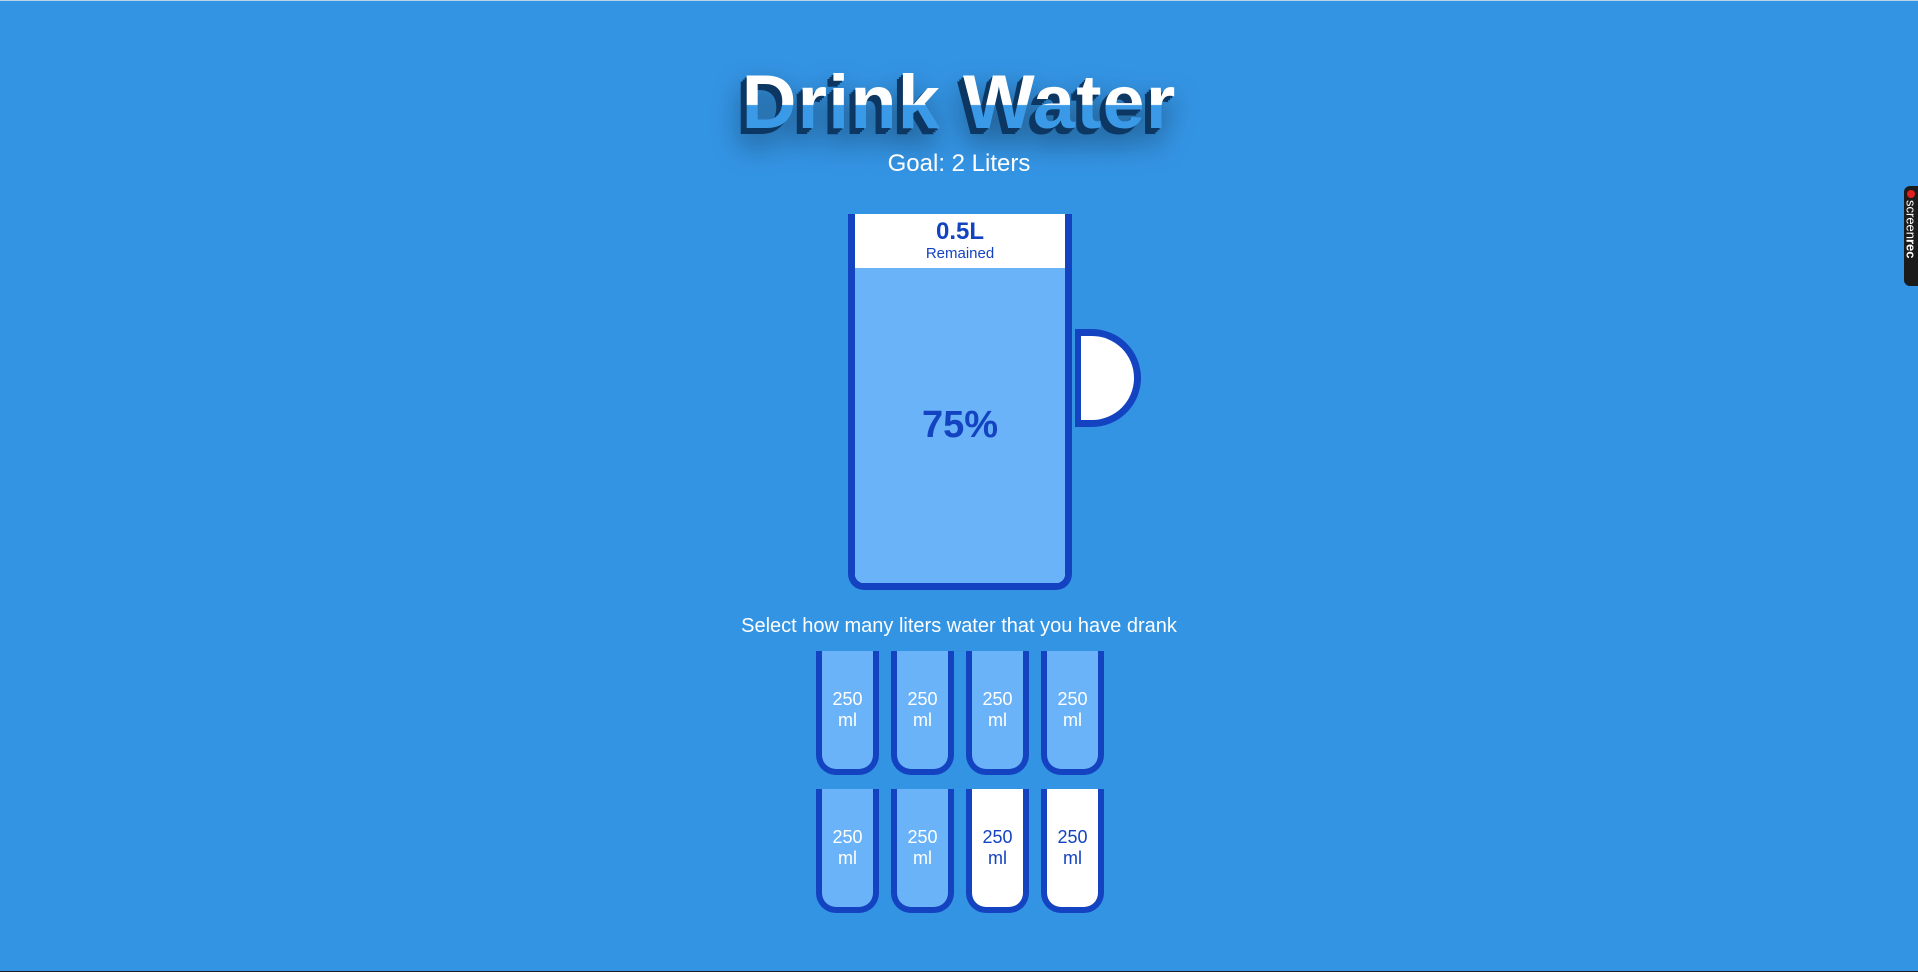  What do you see at coordinates (959, 103) in the screenshot?
I see `page-title: Drink Water` at bounding box center [959, 103].